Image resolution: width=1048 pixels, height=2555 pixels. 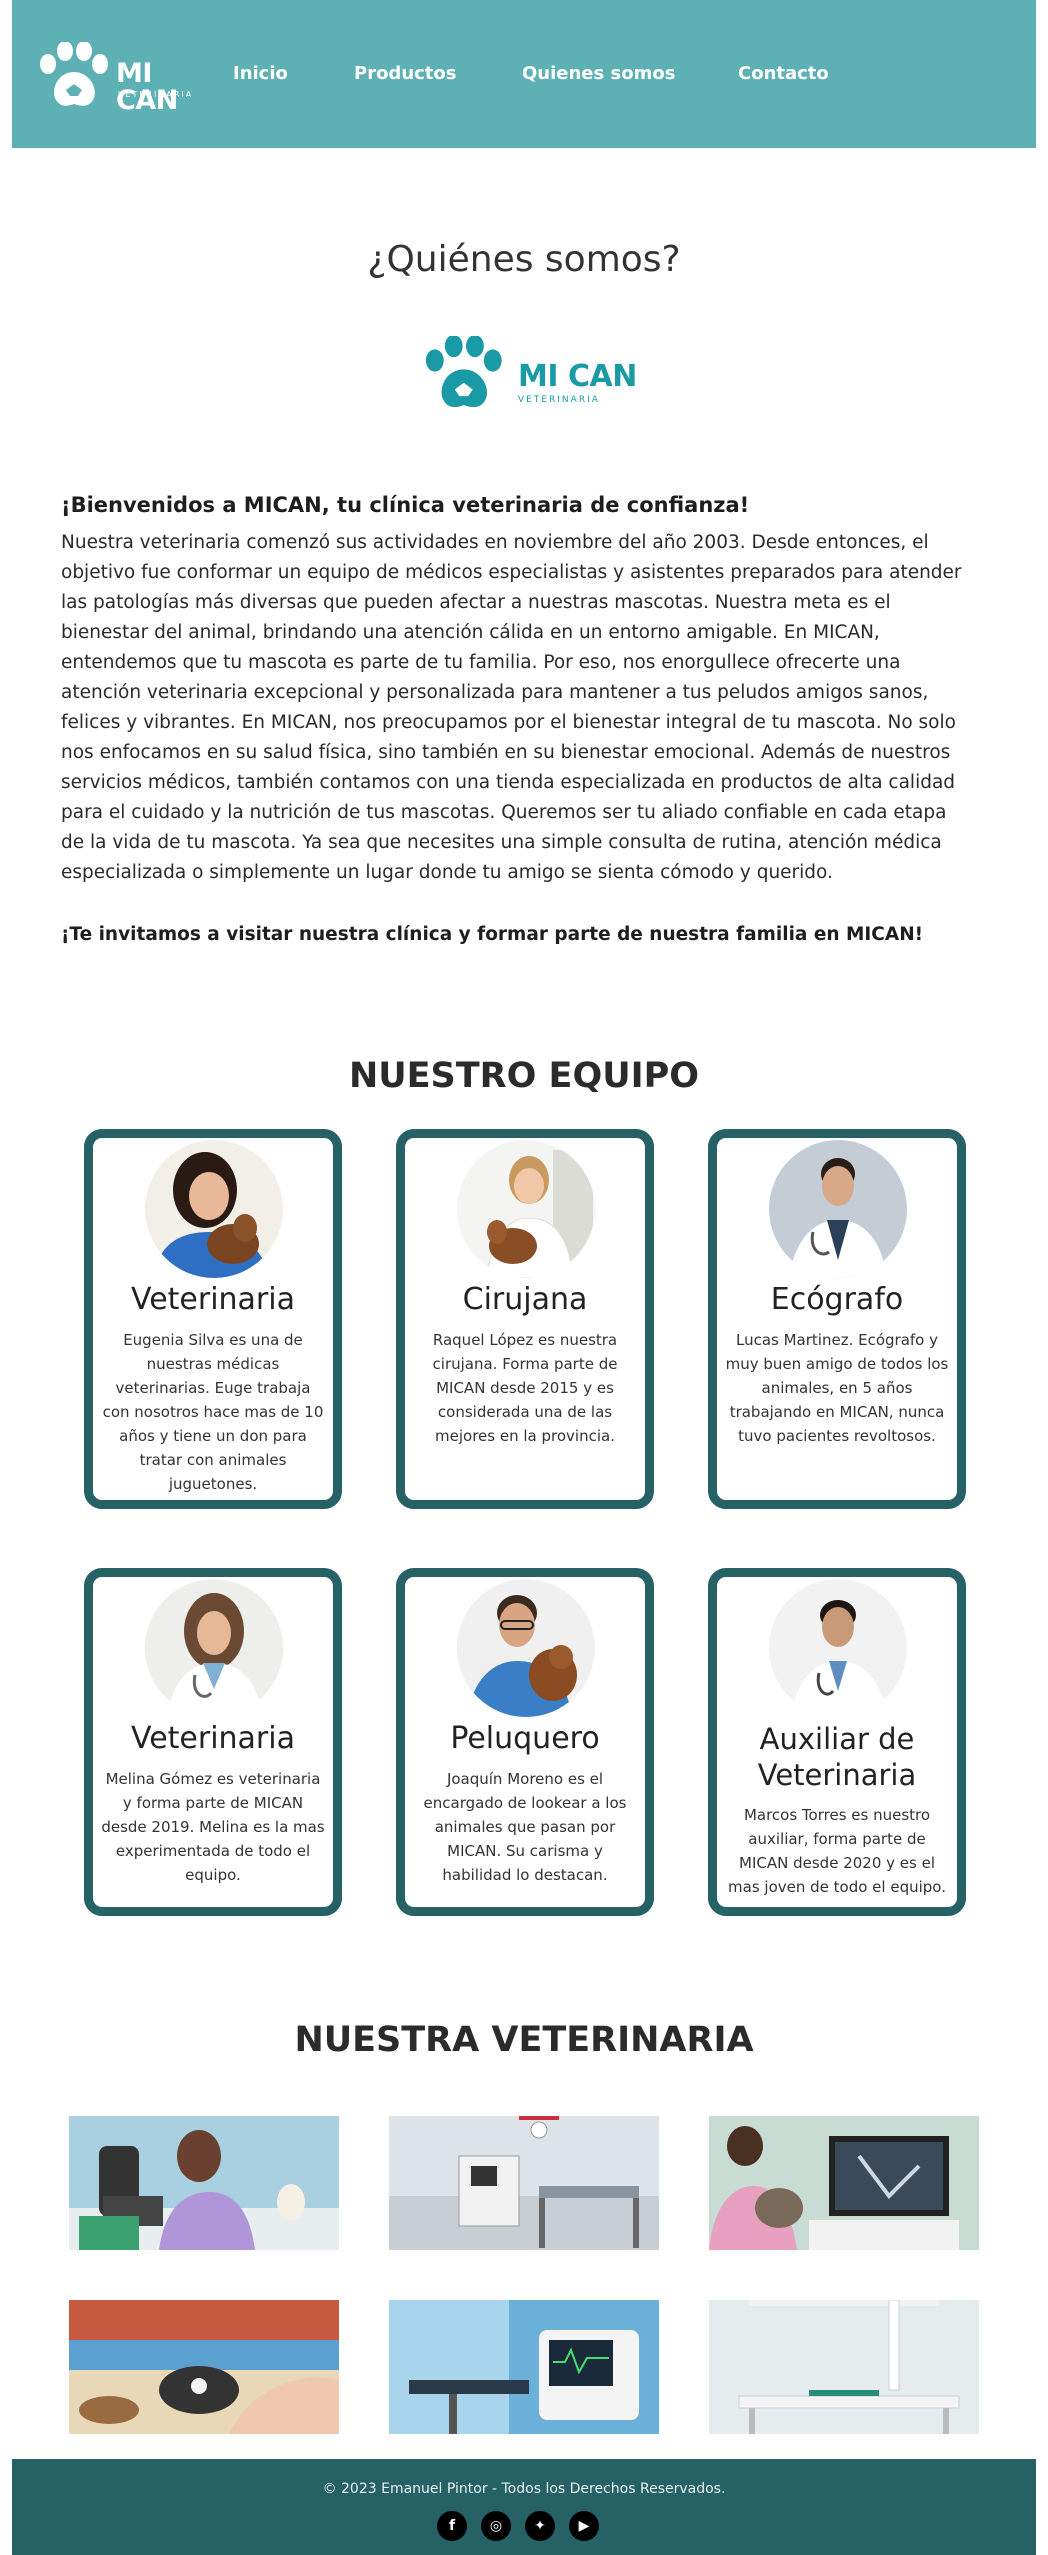 I want to click on clinic-photo-exam-room, so click(x=844, y=2367).